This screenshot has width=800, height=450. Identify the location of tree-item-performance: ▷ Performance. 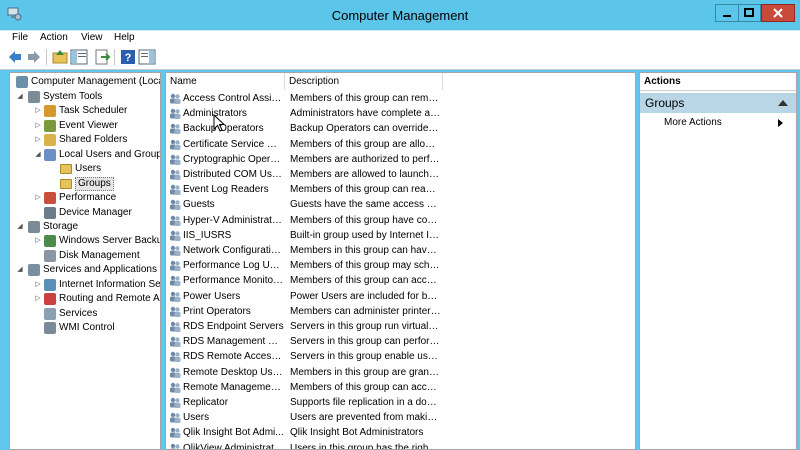
(85, 198).